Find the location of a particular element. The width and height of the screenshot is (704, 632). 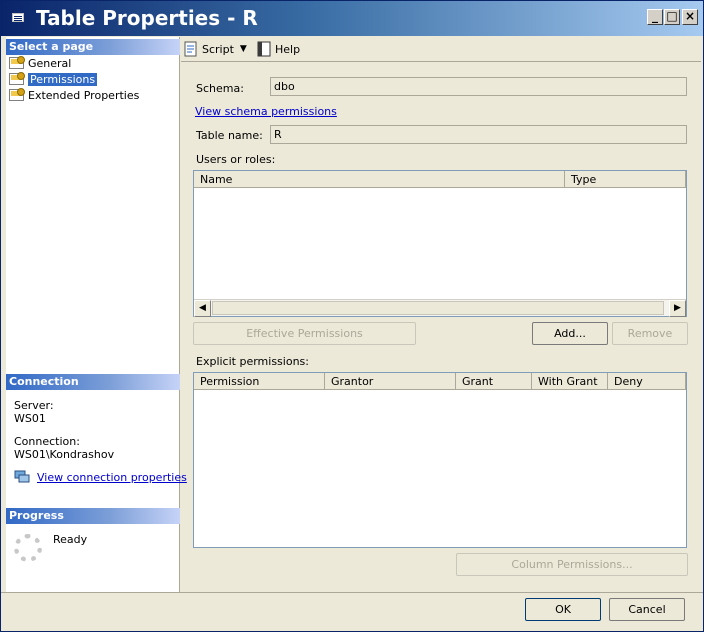

page-item-general: General is located at coordinates (40, 63).